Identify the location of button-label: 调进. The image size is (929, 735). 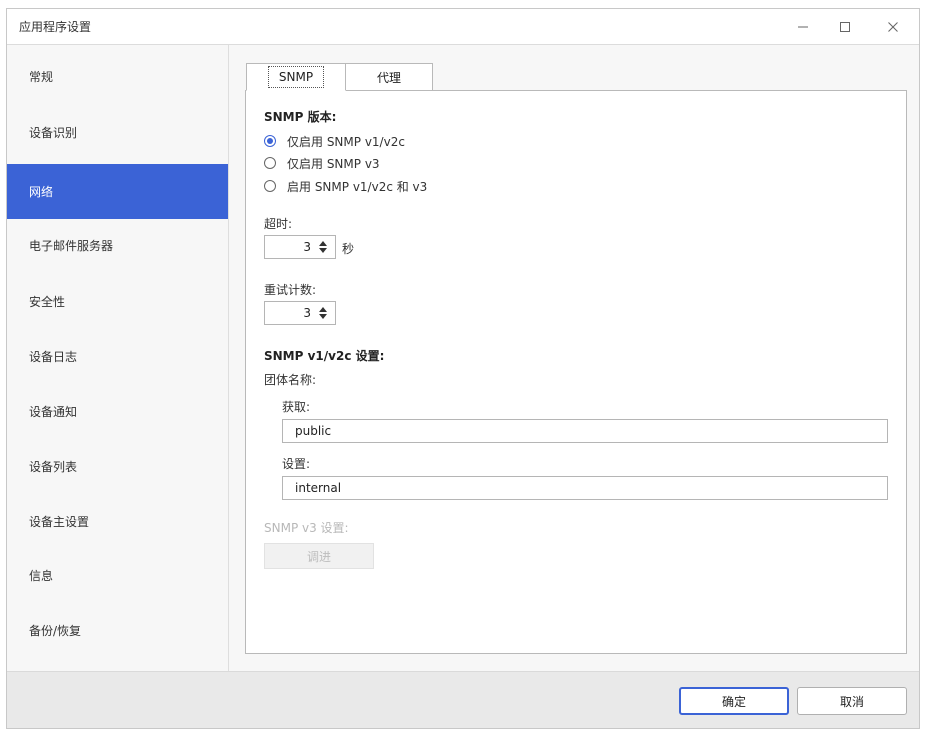
(318, 556).